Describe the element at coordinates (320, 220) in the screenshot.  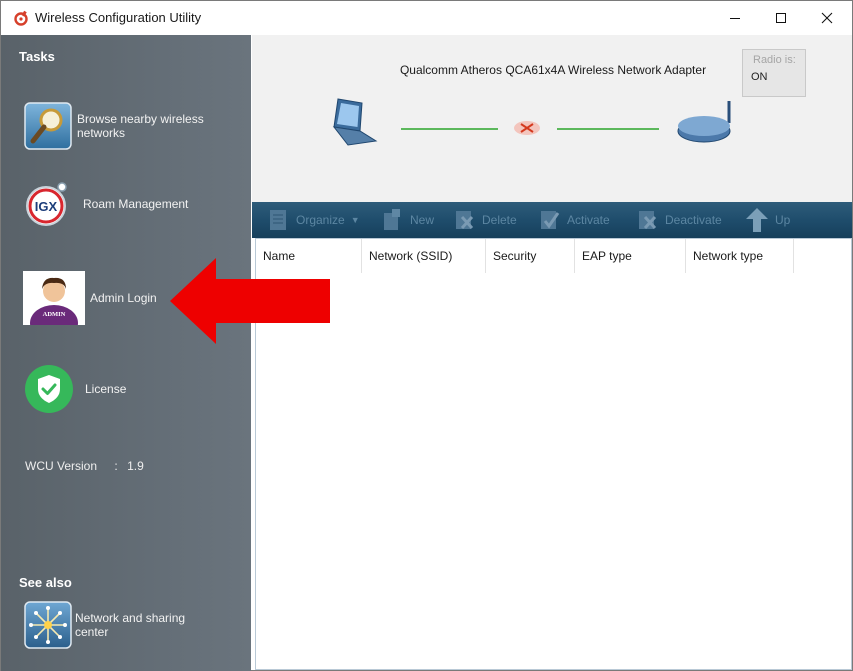
I see `organize-label: Organize` at that location.